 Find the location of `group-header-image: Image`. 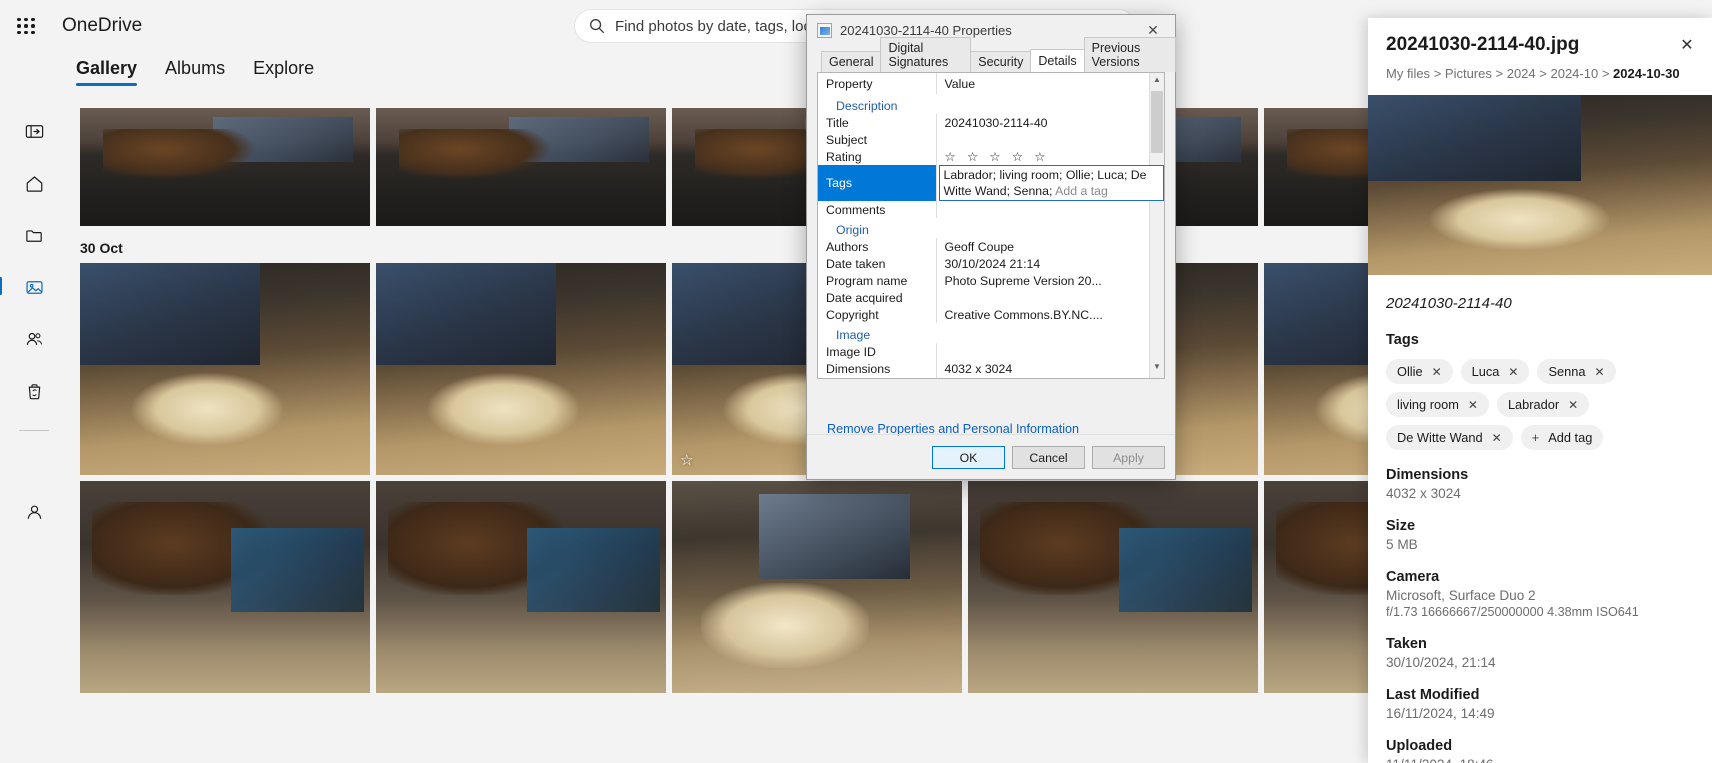

group-header-image: Image is located at coordinates (991, 333).